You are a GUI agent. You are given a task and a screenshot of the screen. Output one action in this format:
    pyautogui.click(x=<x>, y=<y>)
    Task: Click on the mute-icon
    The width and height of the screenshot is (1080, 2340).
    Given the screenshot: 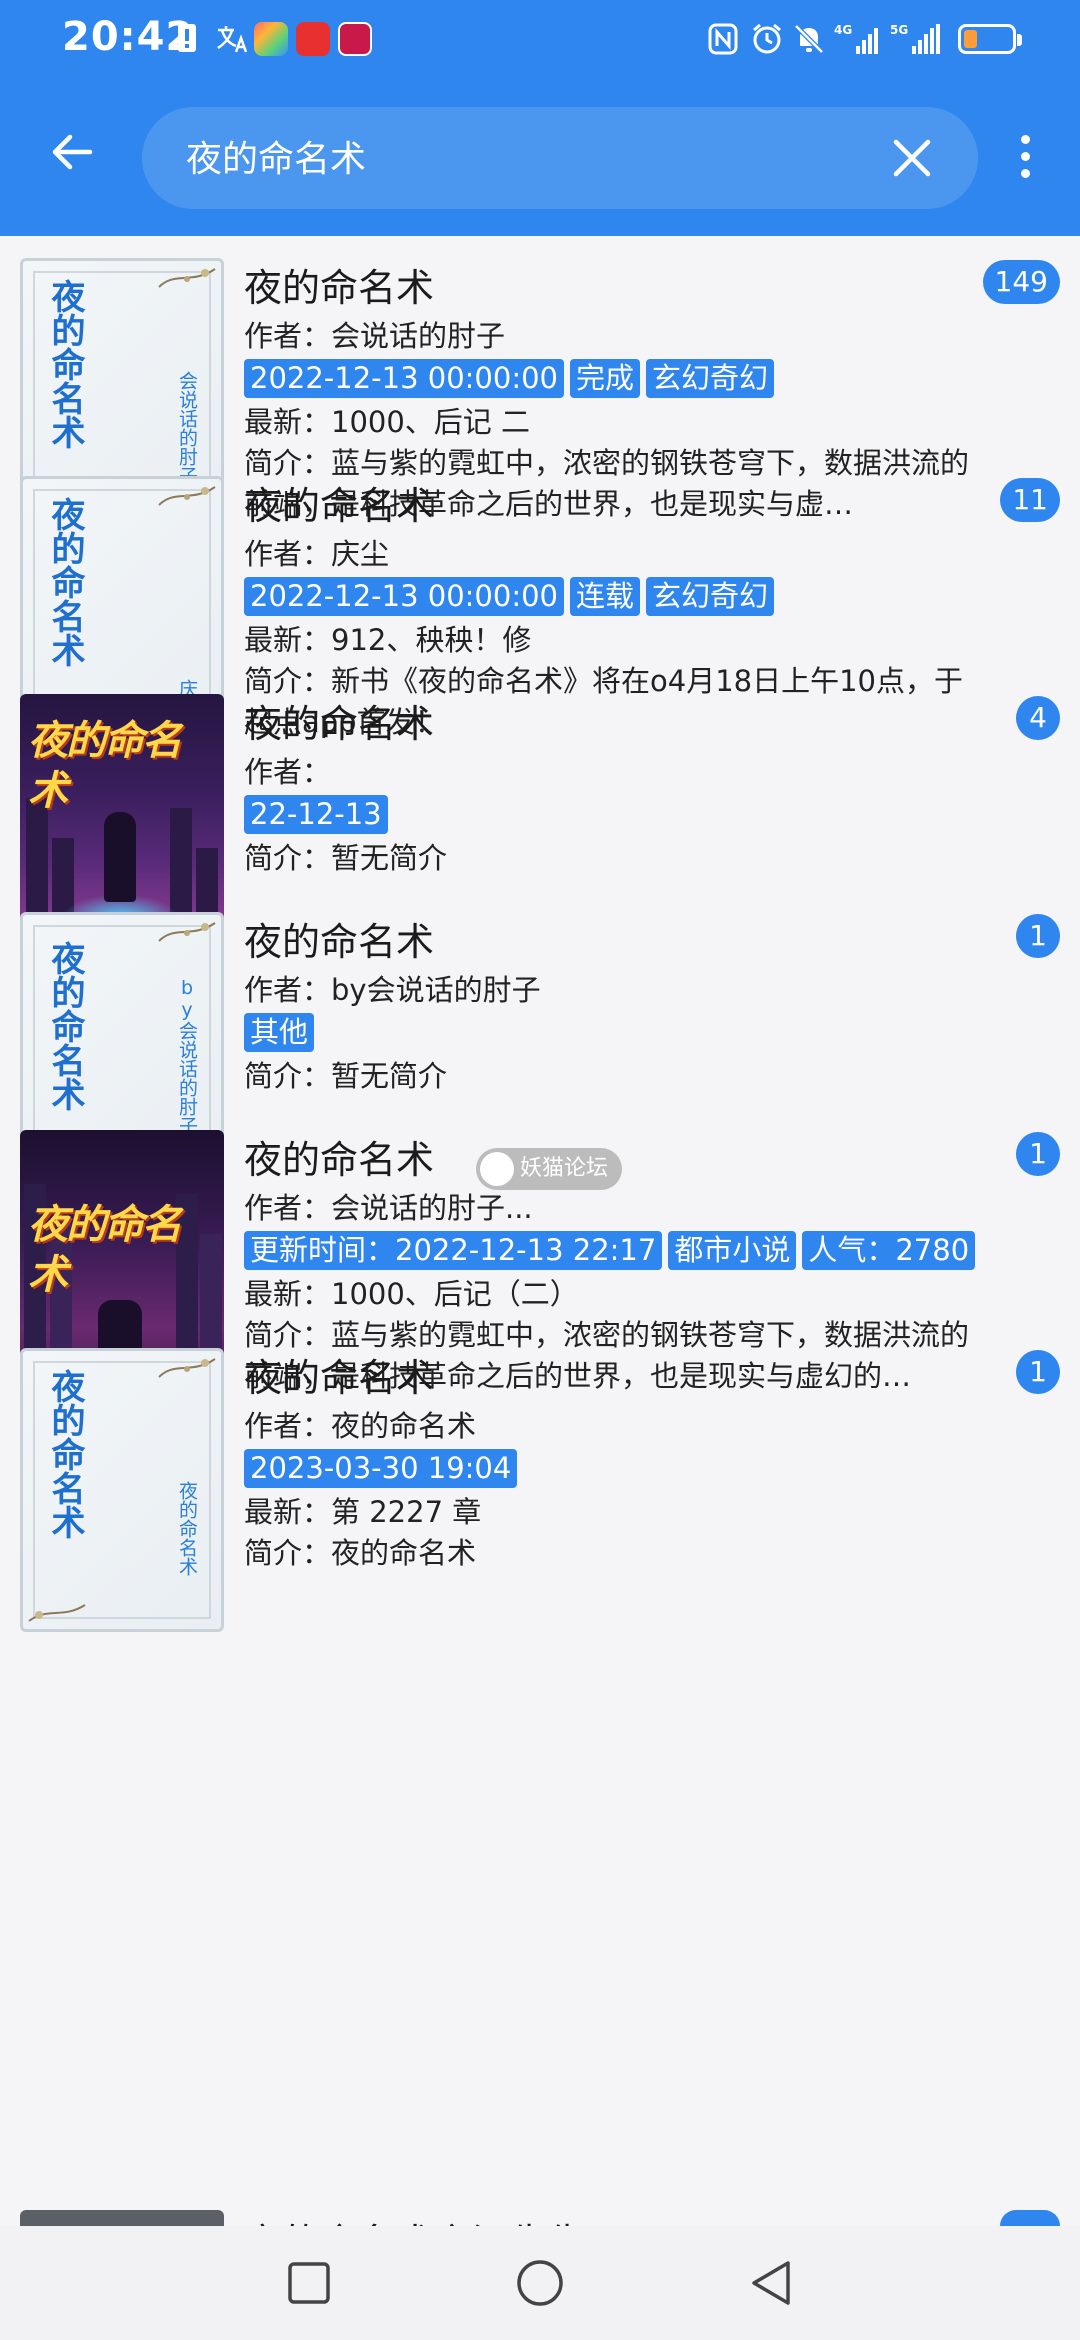 What is the action you would take?
    pyautogui.click(x=809, y=40)
    